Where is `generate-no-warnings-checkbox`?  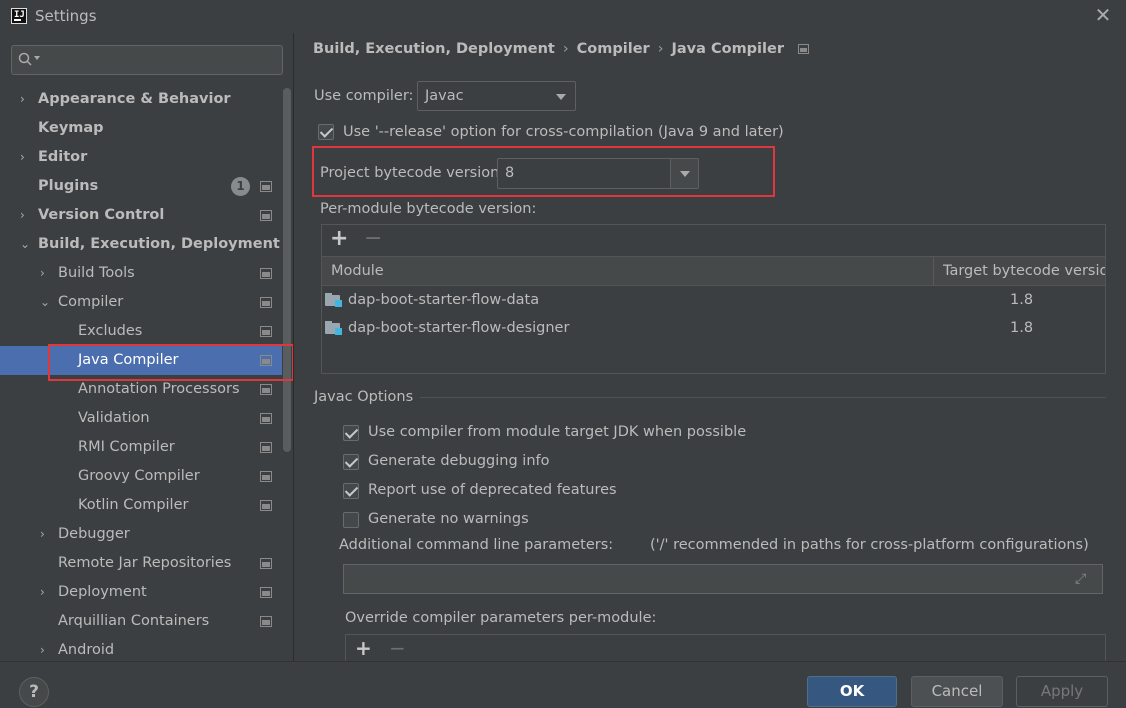
generate-no-warnings-checkbox is located at coordinates (351, 520).